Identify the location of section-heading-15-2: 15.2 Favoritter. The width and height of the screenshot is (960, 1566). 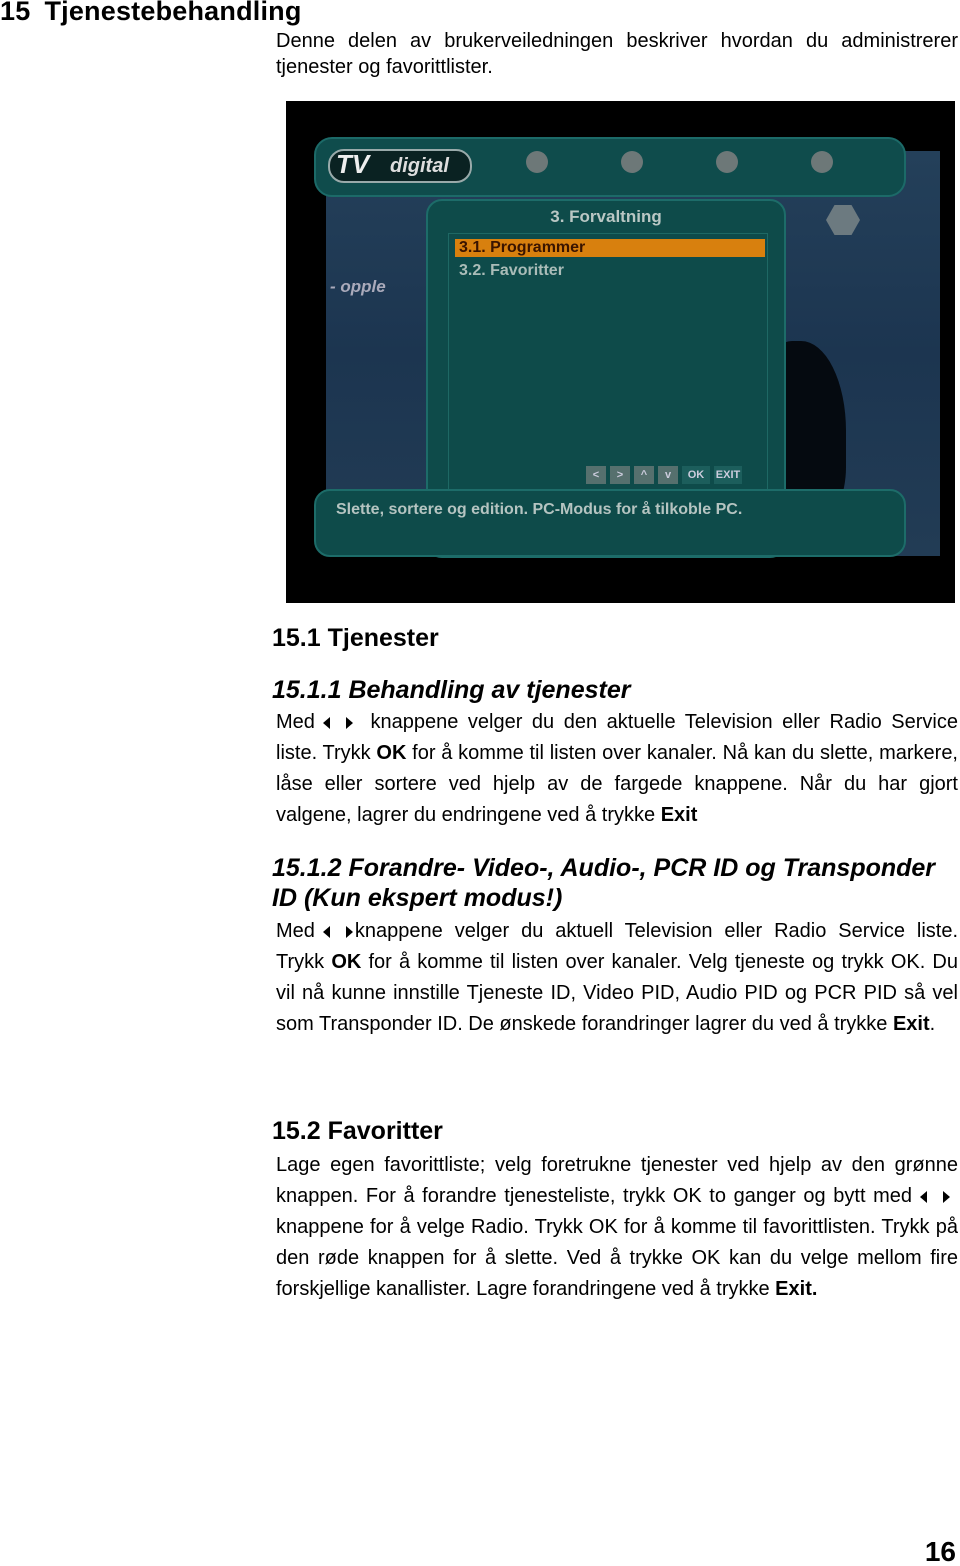
(357, 1131).